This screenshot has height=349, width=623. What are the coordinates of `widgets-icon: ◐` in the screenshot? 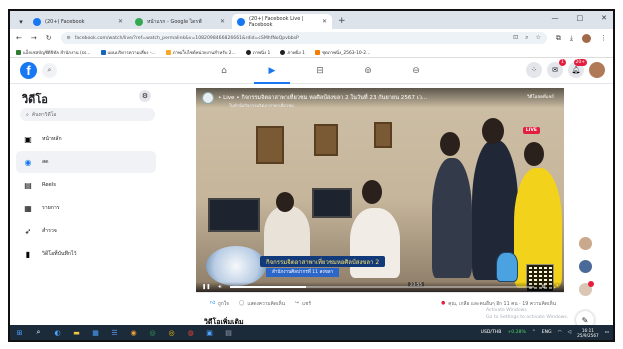 It's located at (57, 332).